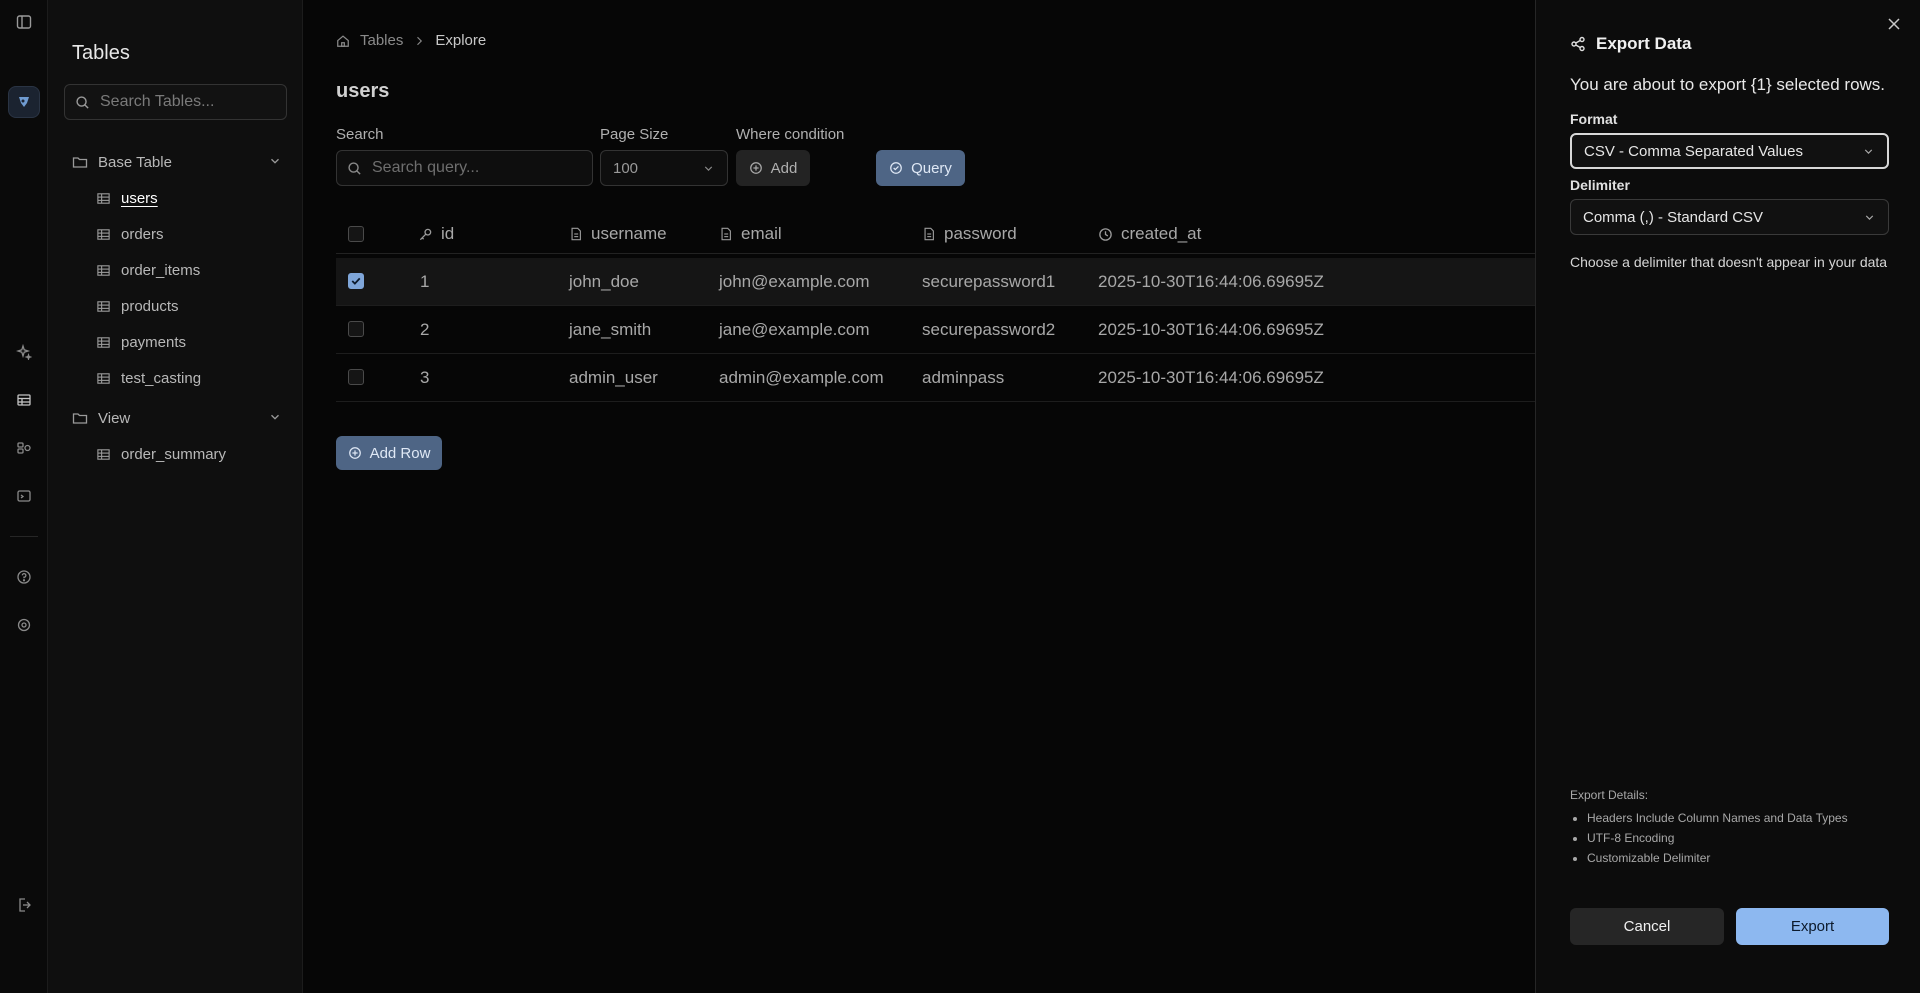  I want to click on column-label: email, so click(761, 233).